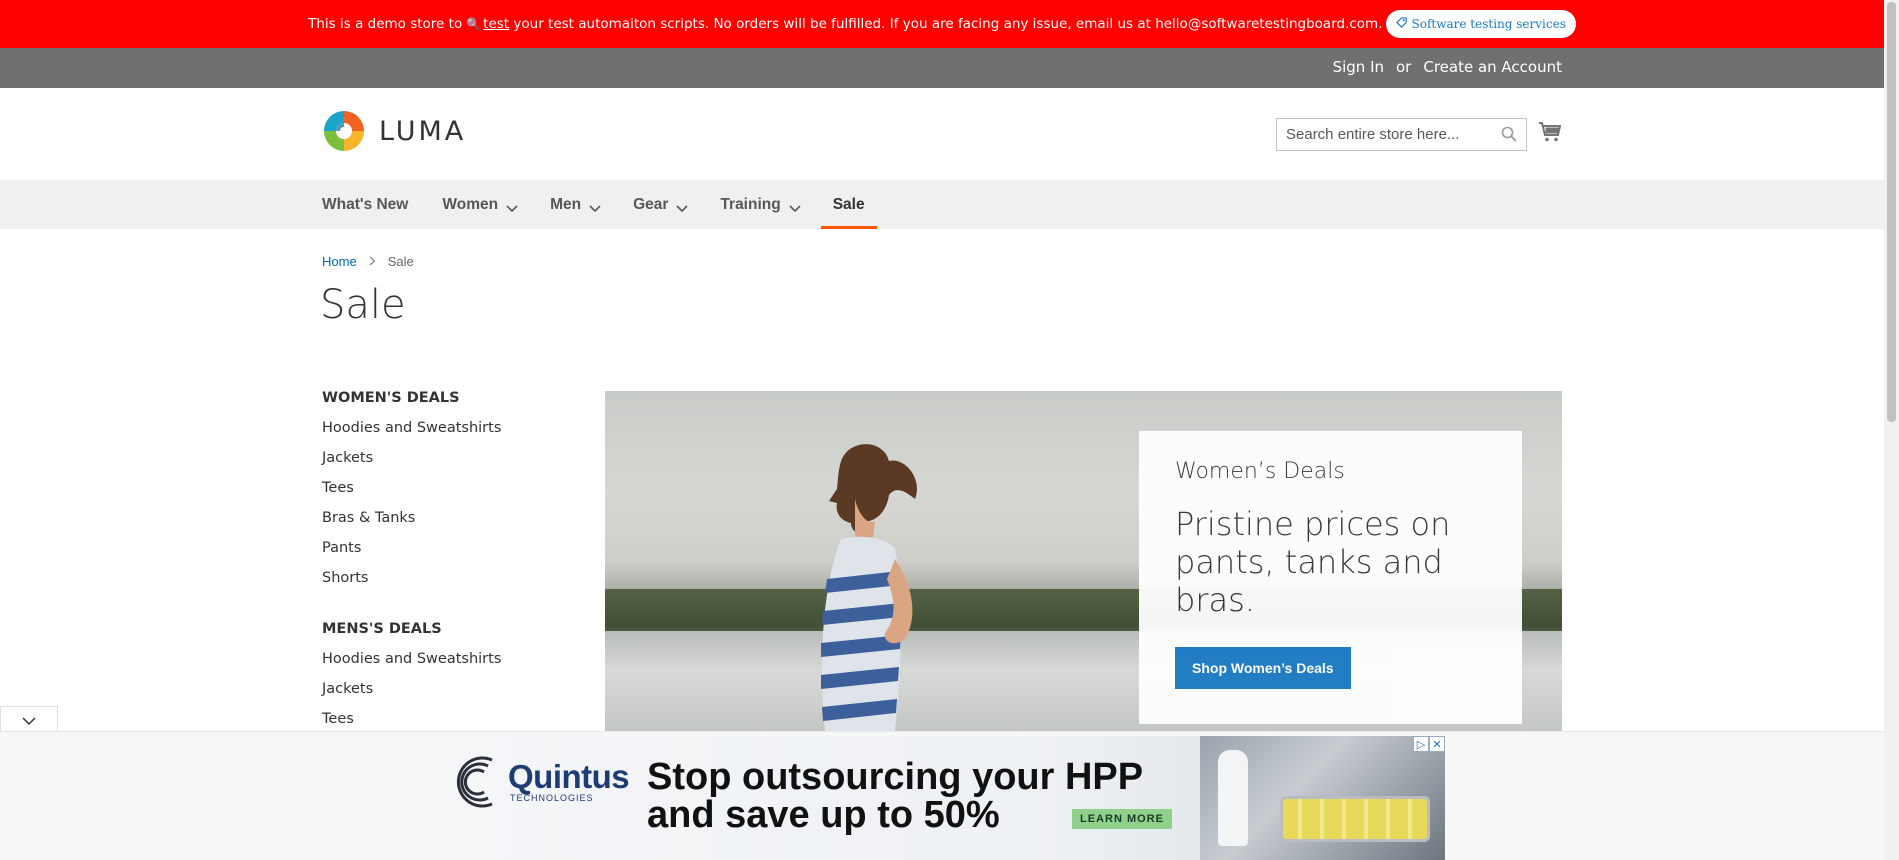 The width and height of the screenshot is (1899, 860). What do you see at coordinates (1263, 668) in the screenshot?
I see `shop-womens-deals-button: Shop Women’s Deals` at bounding box center [1263, 668].